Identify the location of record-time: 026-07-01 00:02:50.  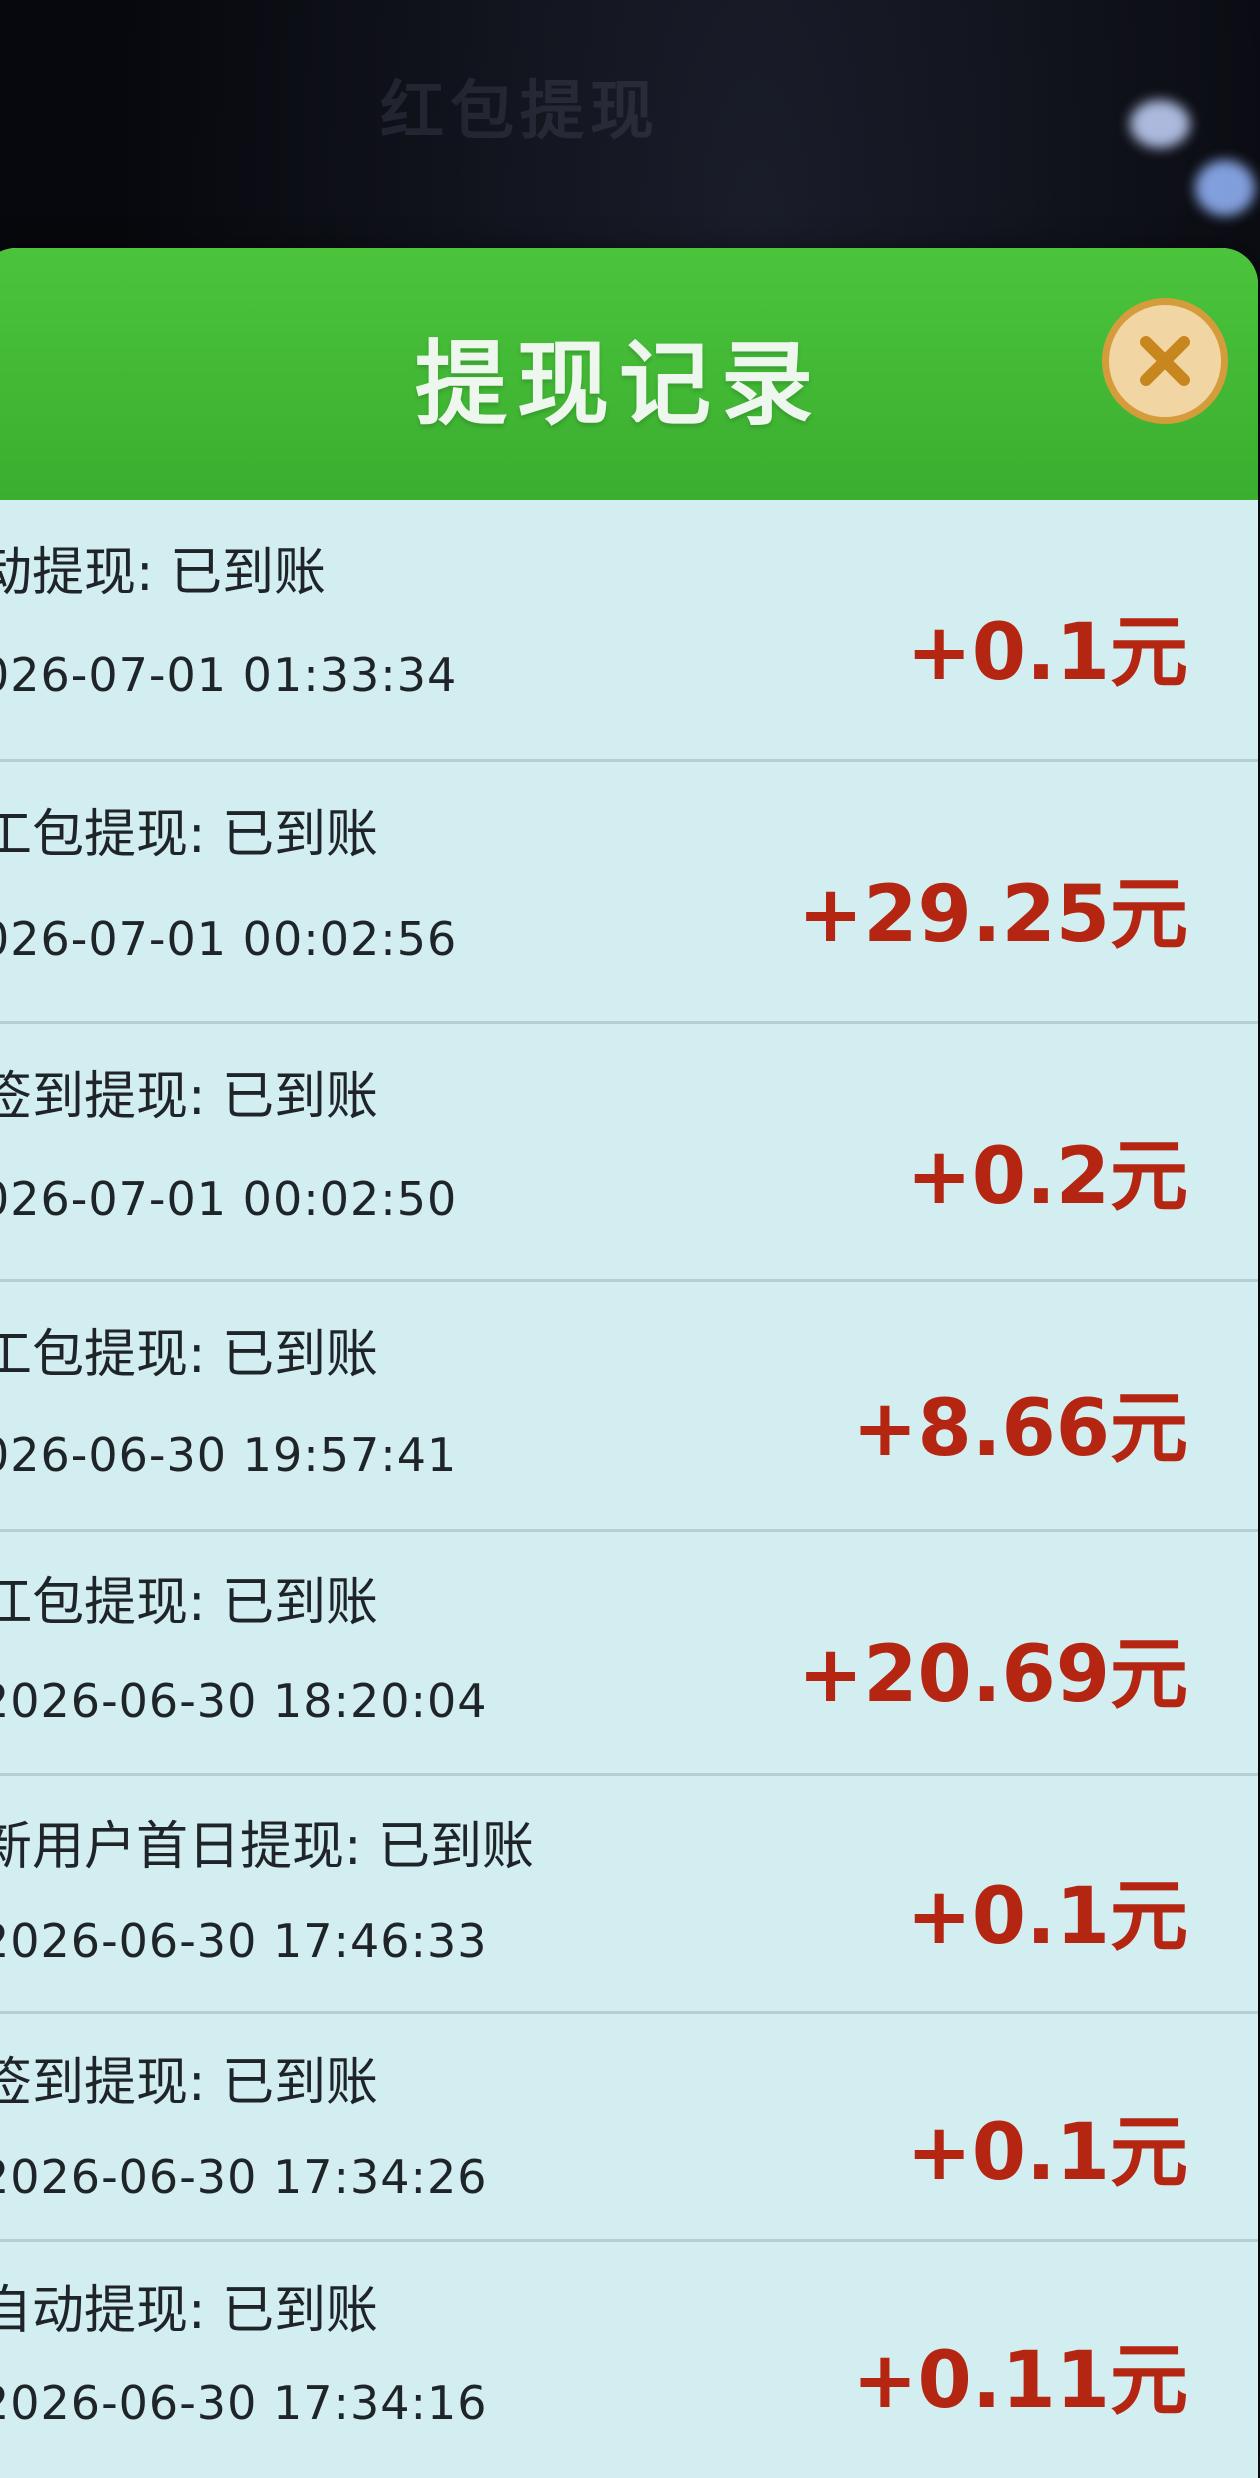
(229, 1199).